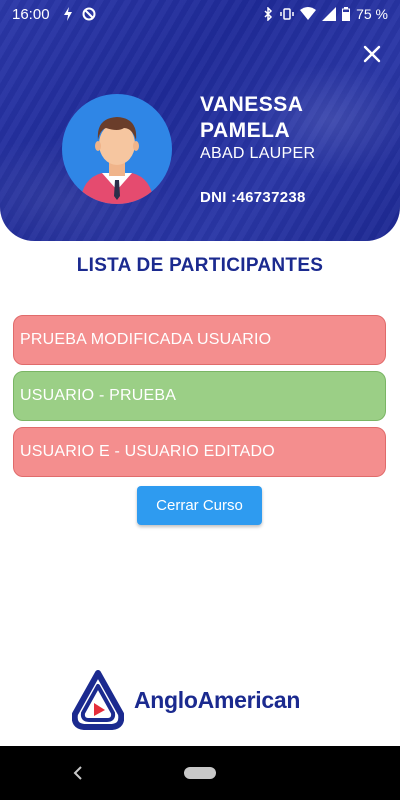  I want to click on participant-item: USUARIO E - USUARIO EDITADO, so click(199, 452).